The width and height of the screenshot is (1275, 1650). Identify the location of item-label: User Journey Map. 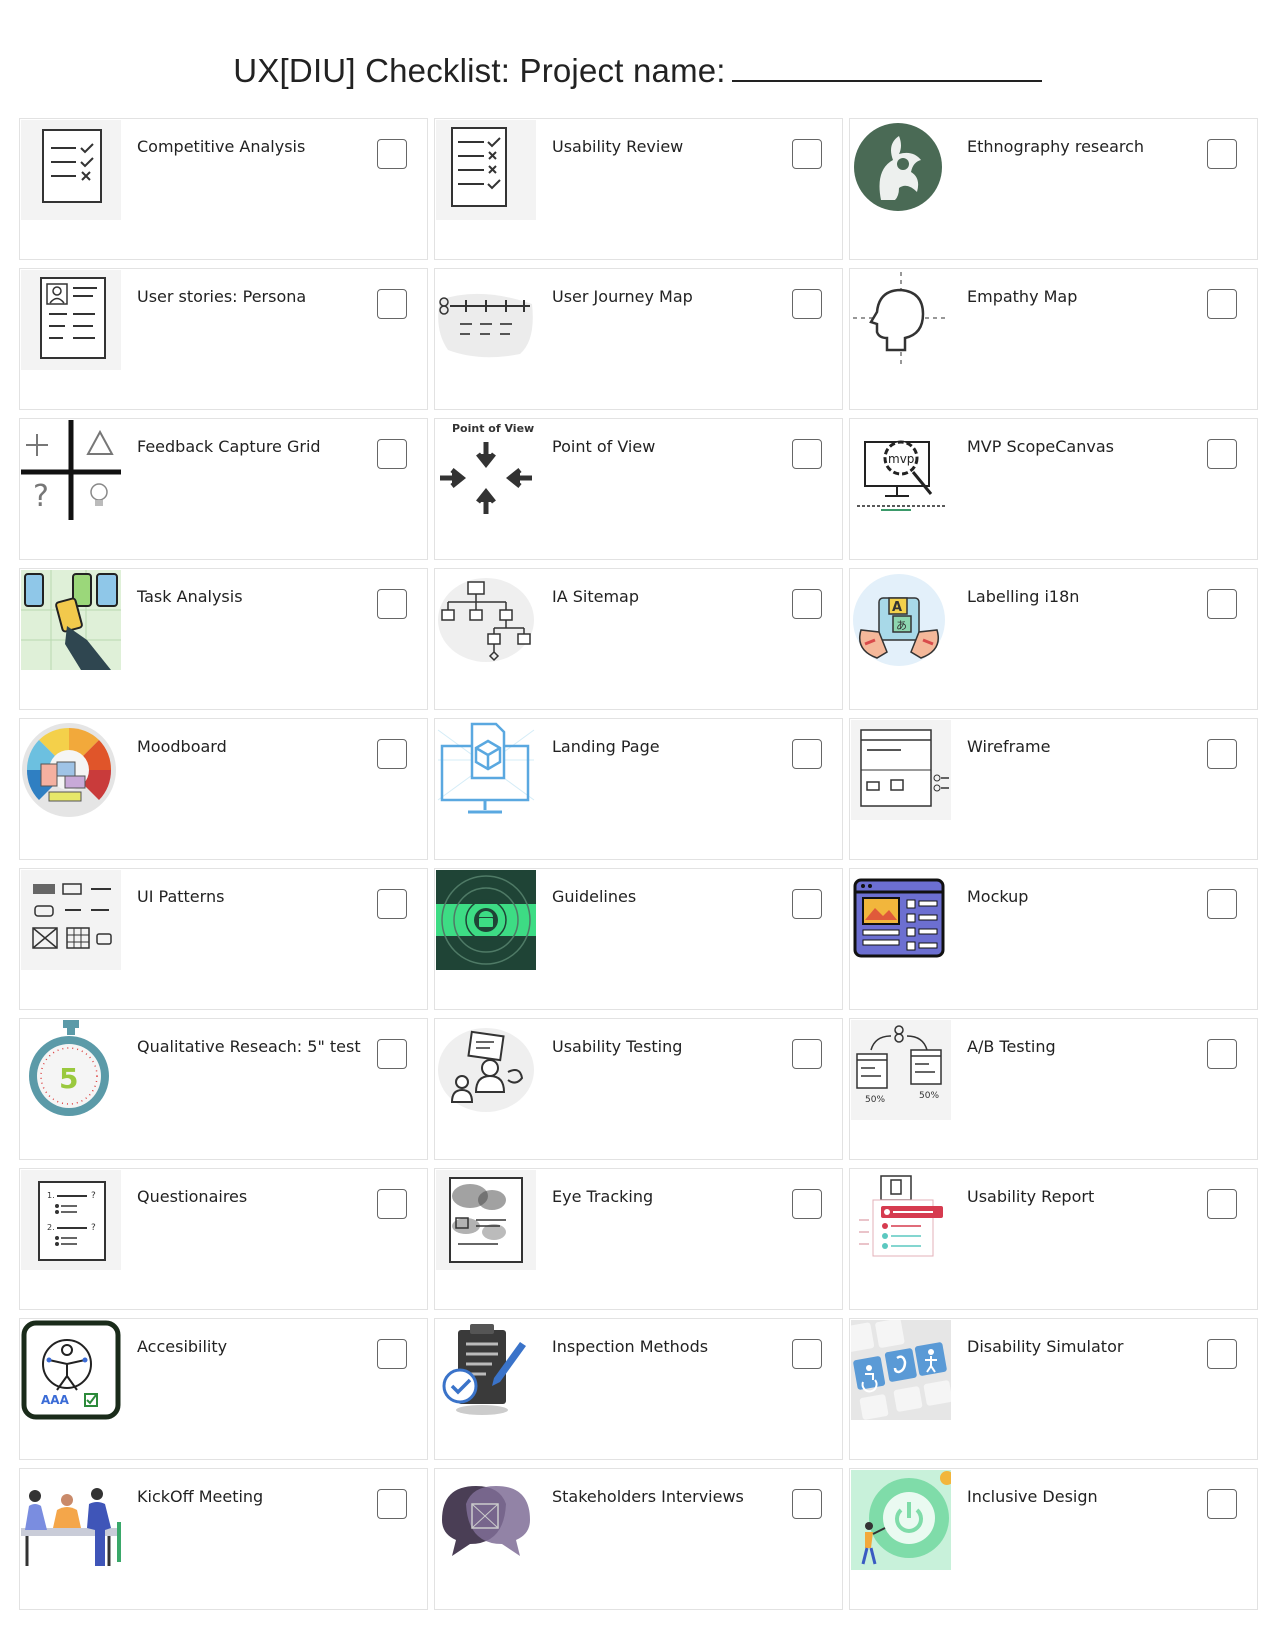
(622, 296).